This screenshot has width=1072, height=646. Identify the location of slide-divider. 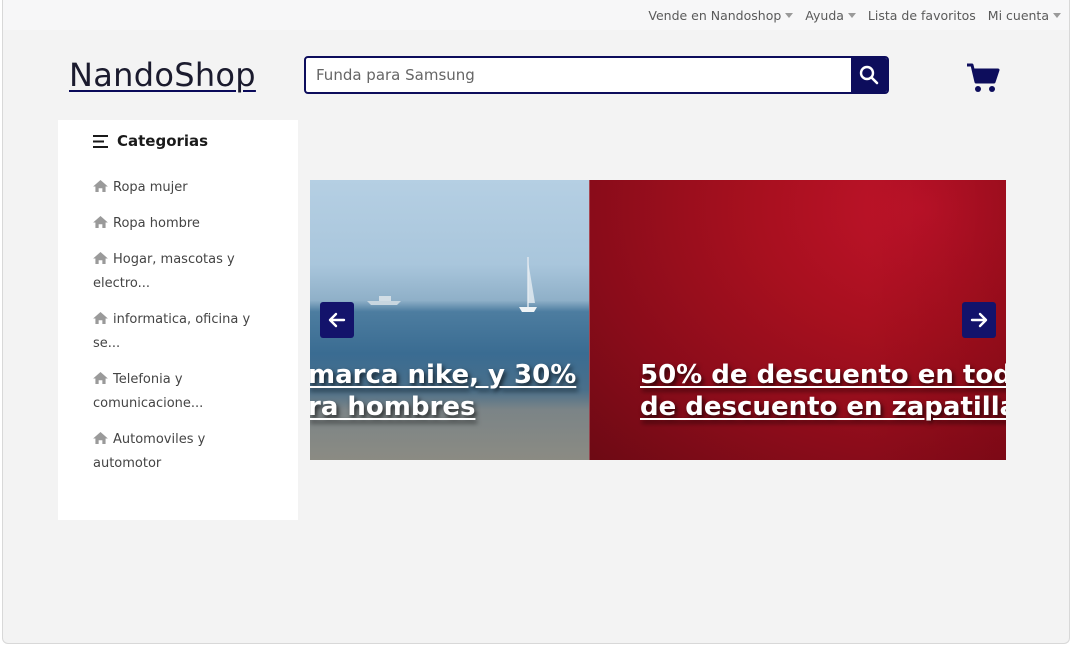
(589, 320).